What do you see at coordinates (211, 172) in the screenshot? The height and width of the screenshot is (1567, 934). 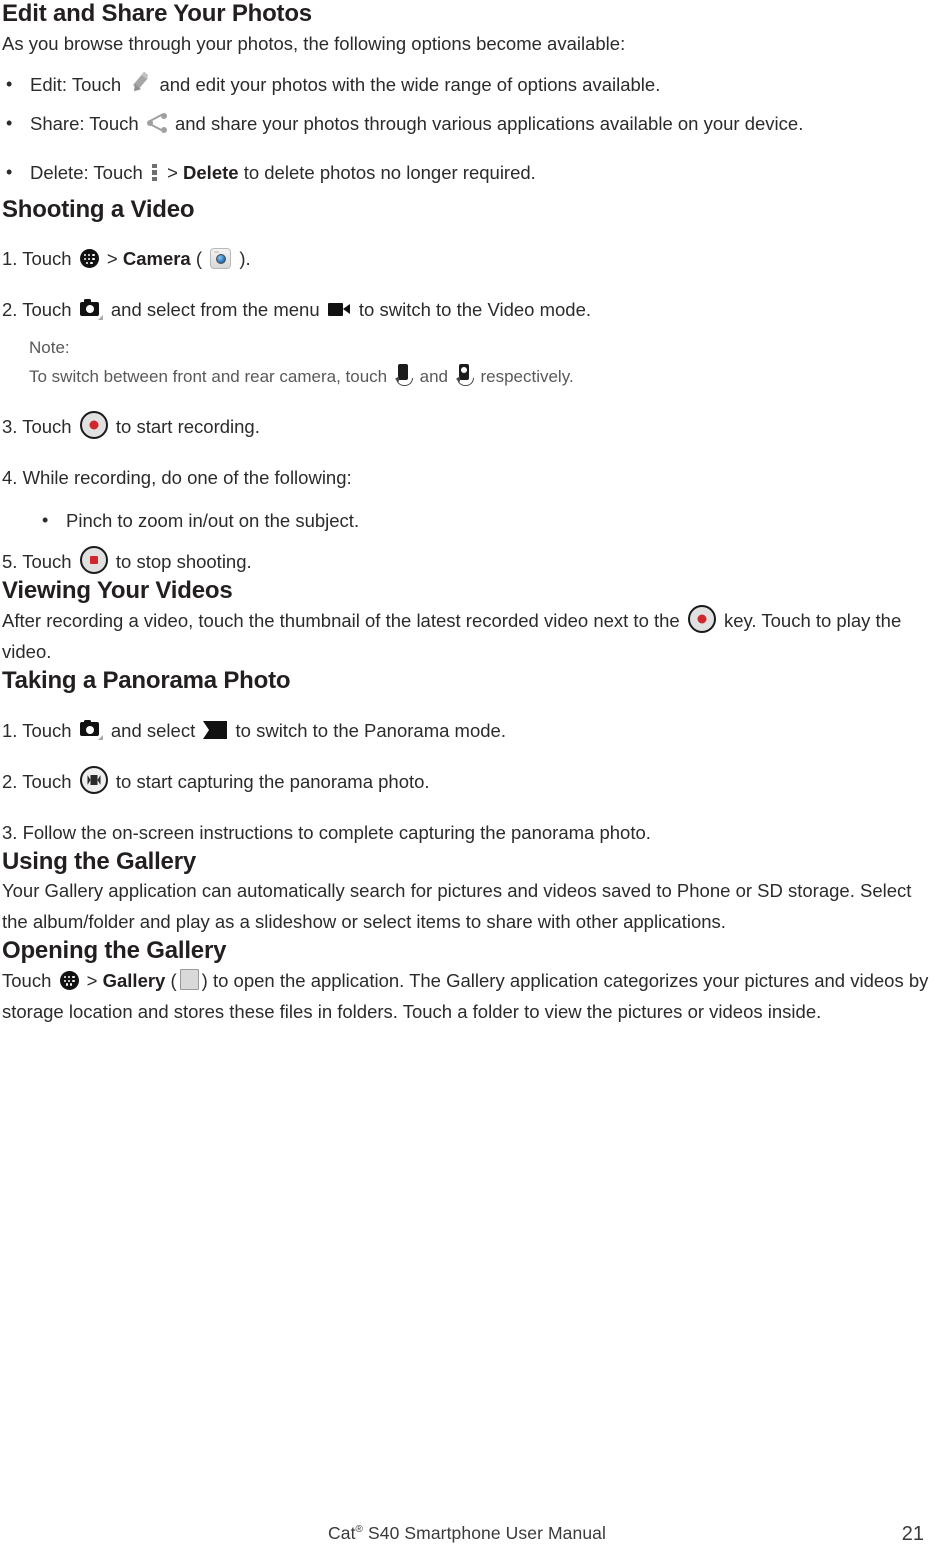 I see `delete-bullet-bold: Delete` at bounding box center [211, 172].